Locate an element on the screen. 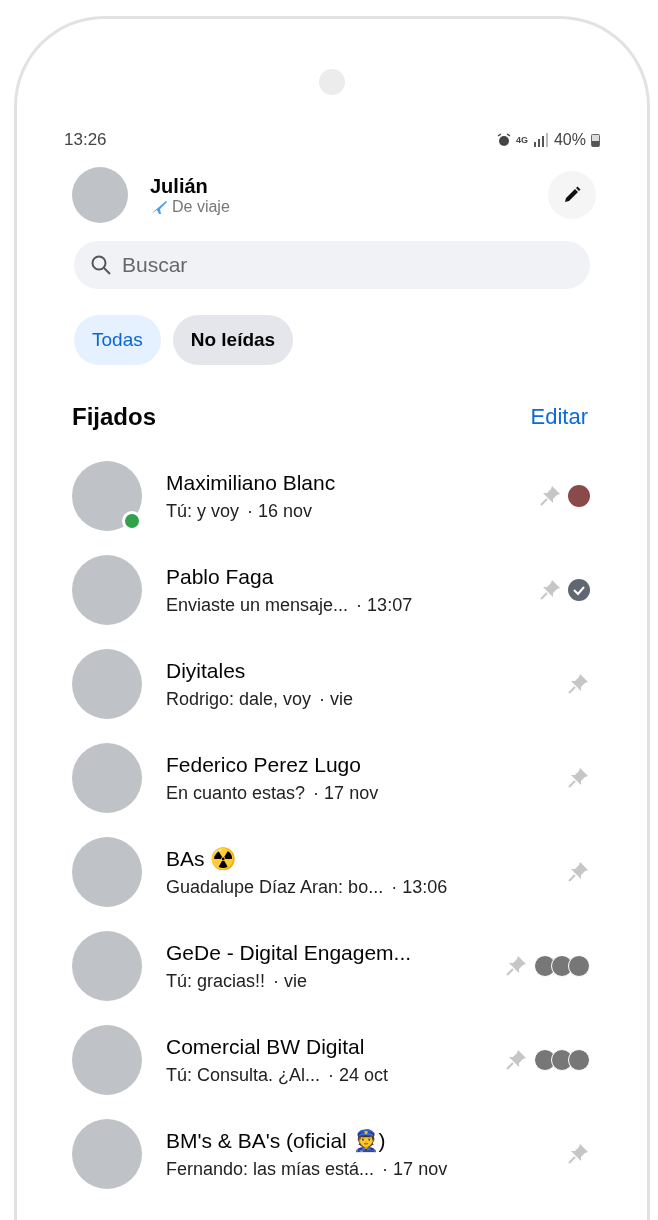 The height and width of the screenshot is (1220, 658). message-preview: Rodrigo: dale, voy is located at coordinates (239, 699).